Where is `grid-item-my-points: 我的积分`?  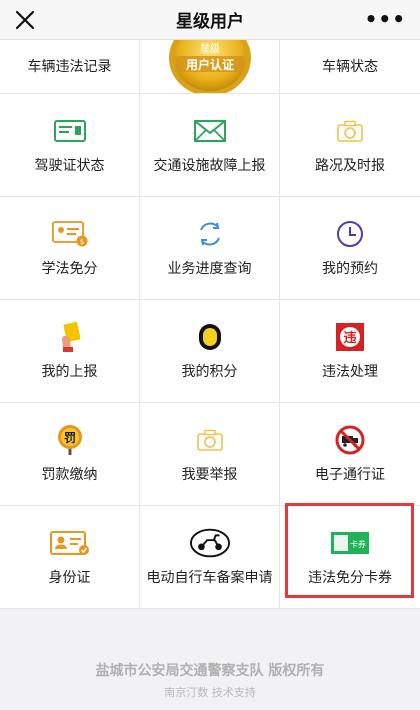 grid-item-my-points: 我的积分 is located at coordinates (210, 351).